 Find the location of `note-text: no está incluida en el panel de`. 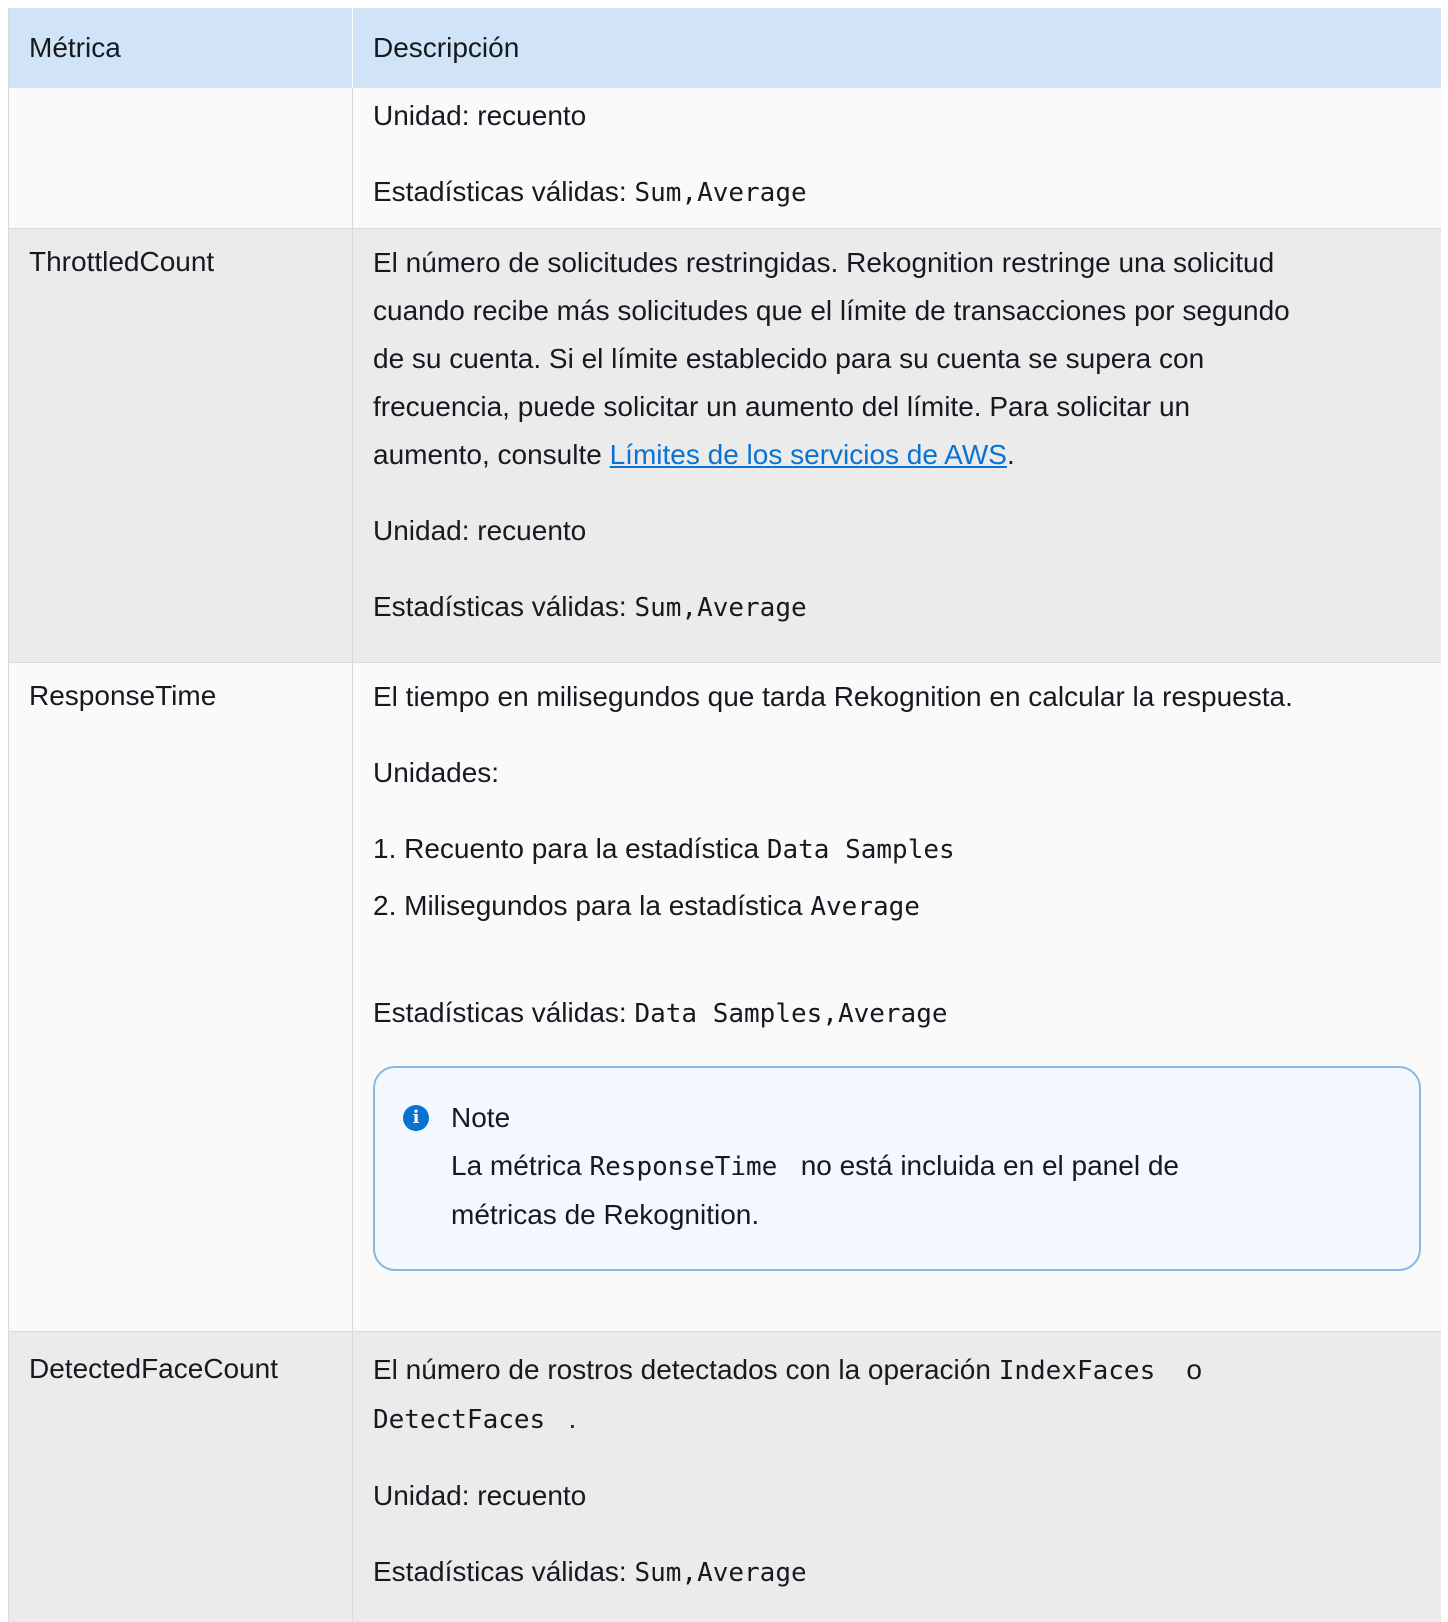

note-text: no está incluida en el panel de is located at coordinates (989, 1165).